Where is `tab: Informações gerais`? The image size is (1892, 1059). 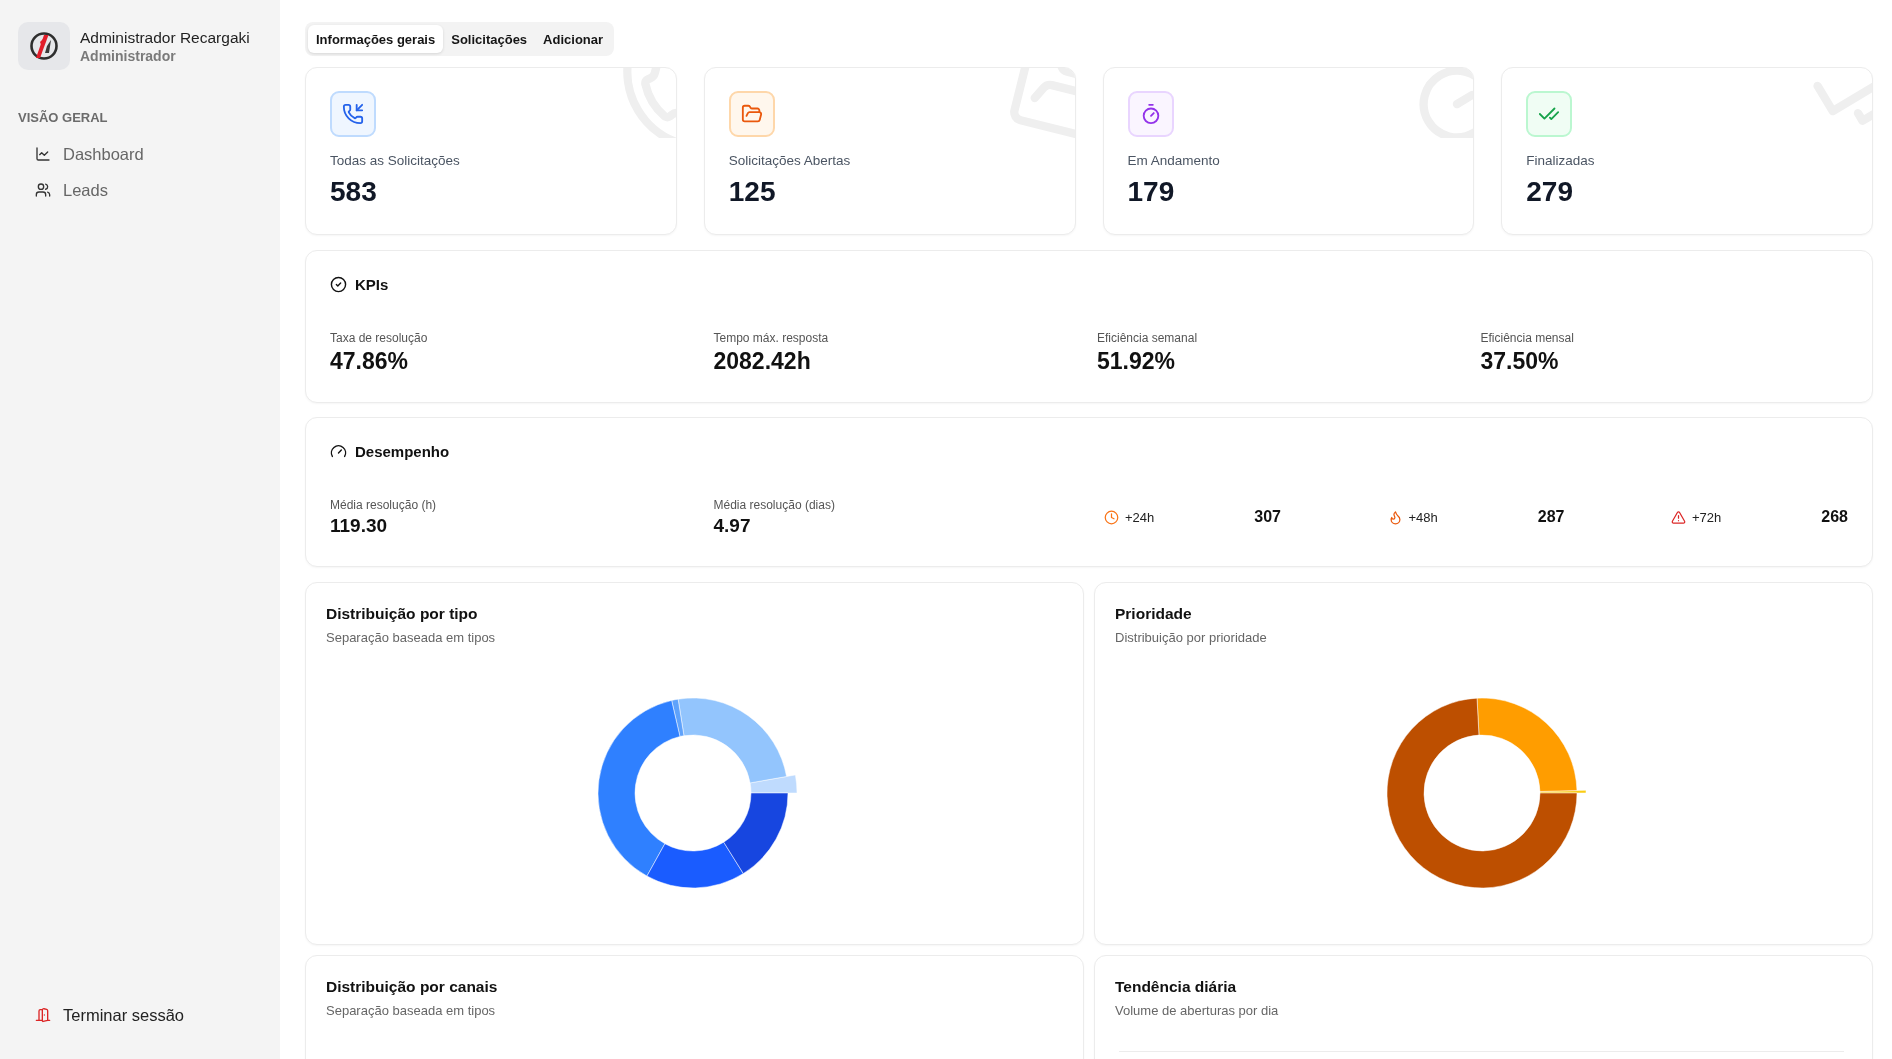
tab: Informações gerais is located at coordinates (376, 39).